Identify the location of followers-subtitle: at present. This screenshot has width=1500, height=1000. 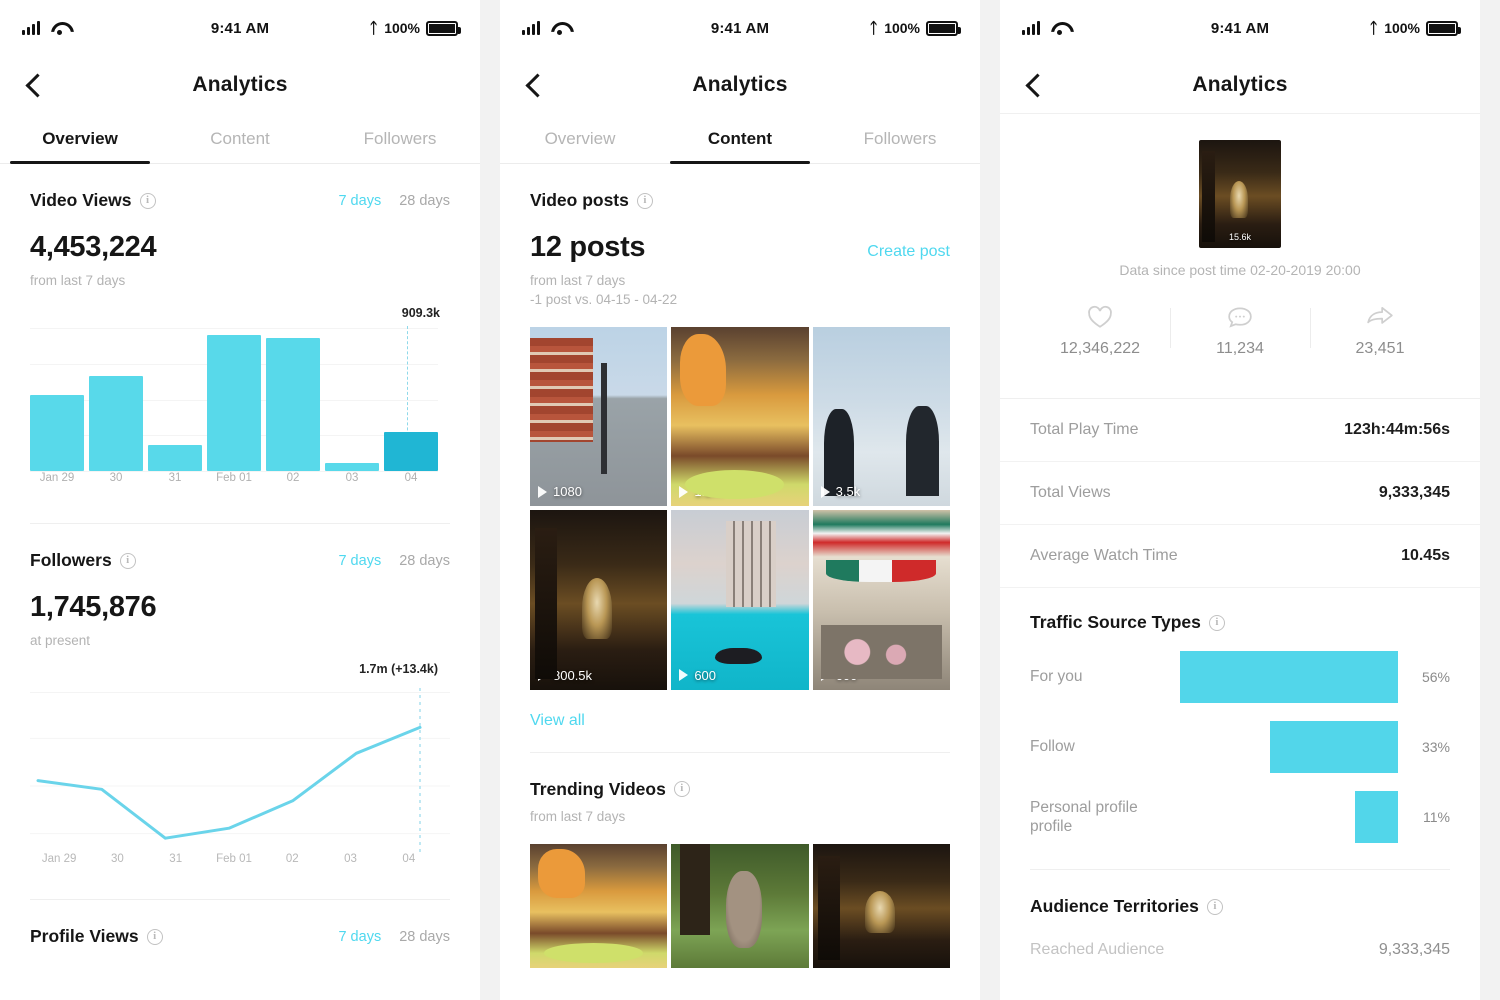
(60, 640).